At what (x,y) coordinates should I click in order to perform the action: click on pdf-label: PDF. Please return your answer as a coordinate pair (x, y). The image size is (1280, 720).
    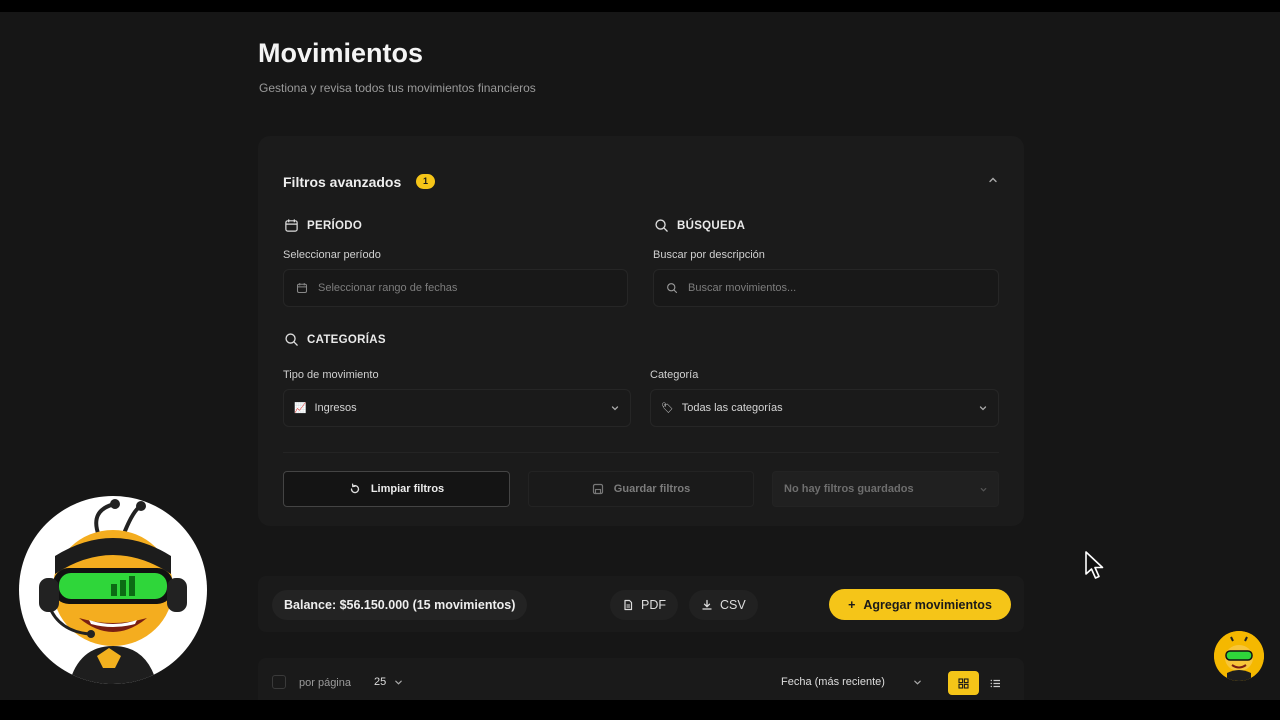
    Looking at the image, I should click on (653, 605).